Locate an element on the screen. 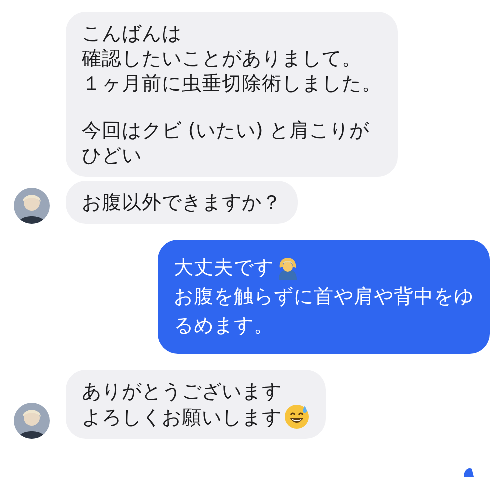  message-text: 確認したいことがありまして。 is located at coordinates (222, 58).